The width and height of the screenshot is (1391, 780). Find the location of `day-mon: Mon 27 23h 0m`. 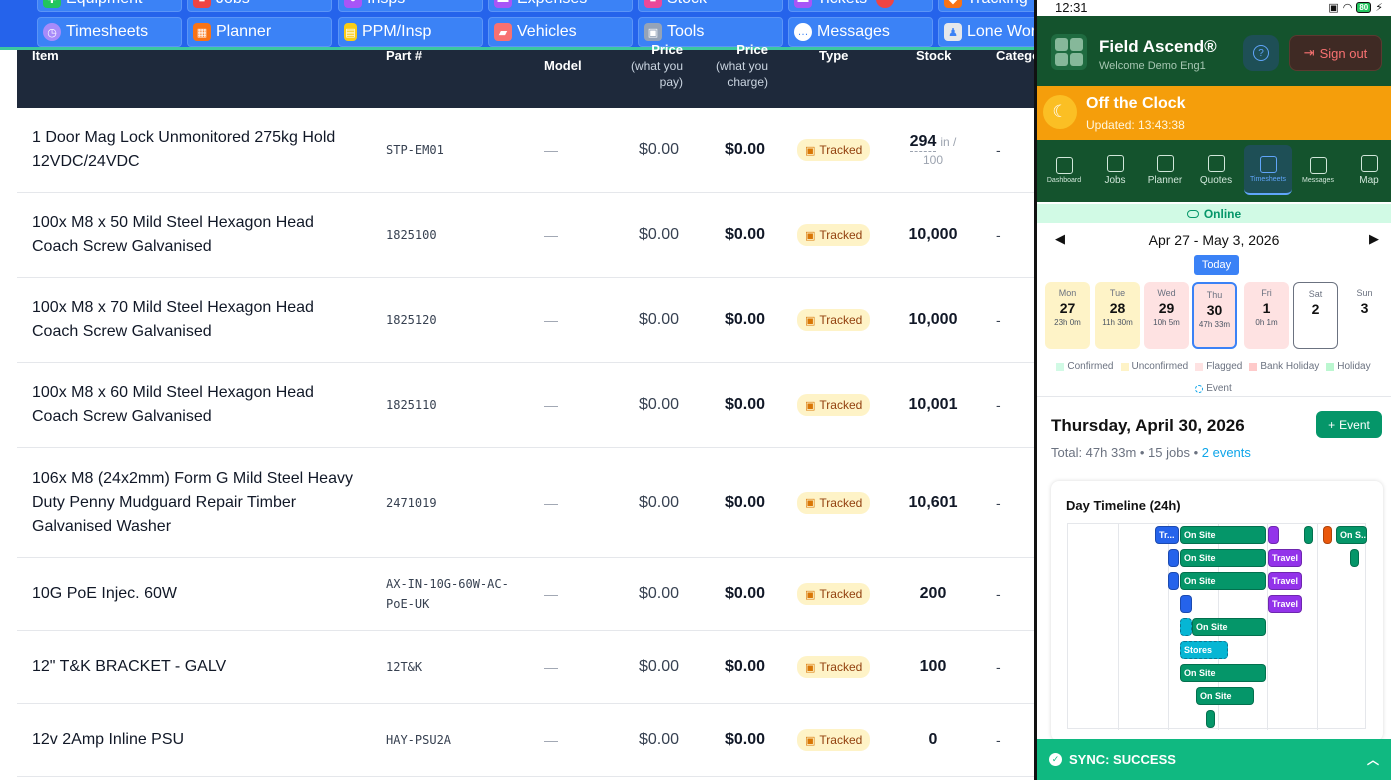

day-mon: Mon 27 23h 0m is located at coordinates (1067, 315).